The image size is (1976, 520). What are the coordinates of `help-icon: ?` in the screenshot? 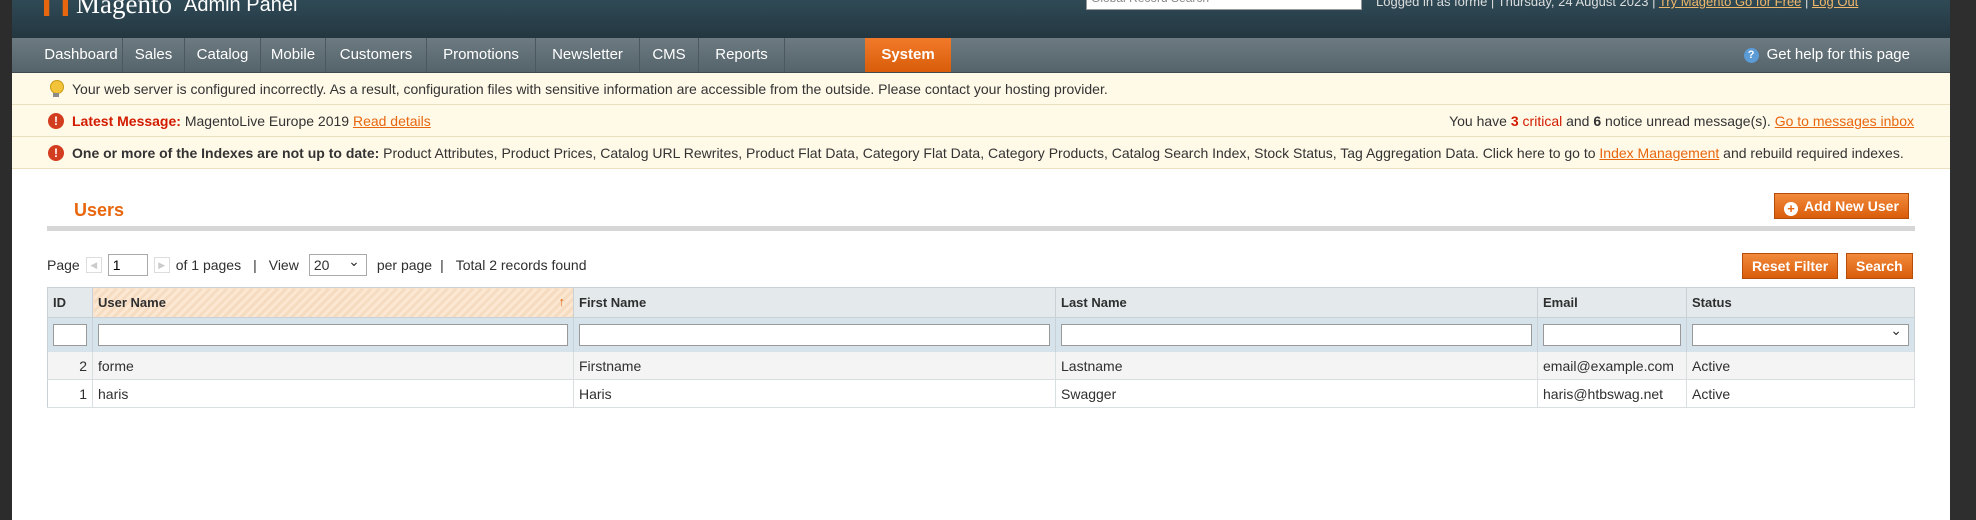 It's located at (1751, 55).